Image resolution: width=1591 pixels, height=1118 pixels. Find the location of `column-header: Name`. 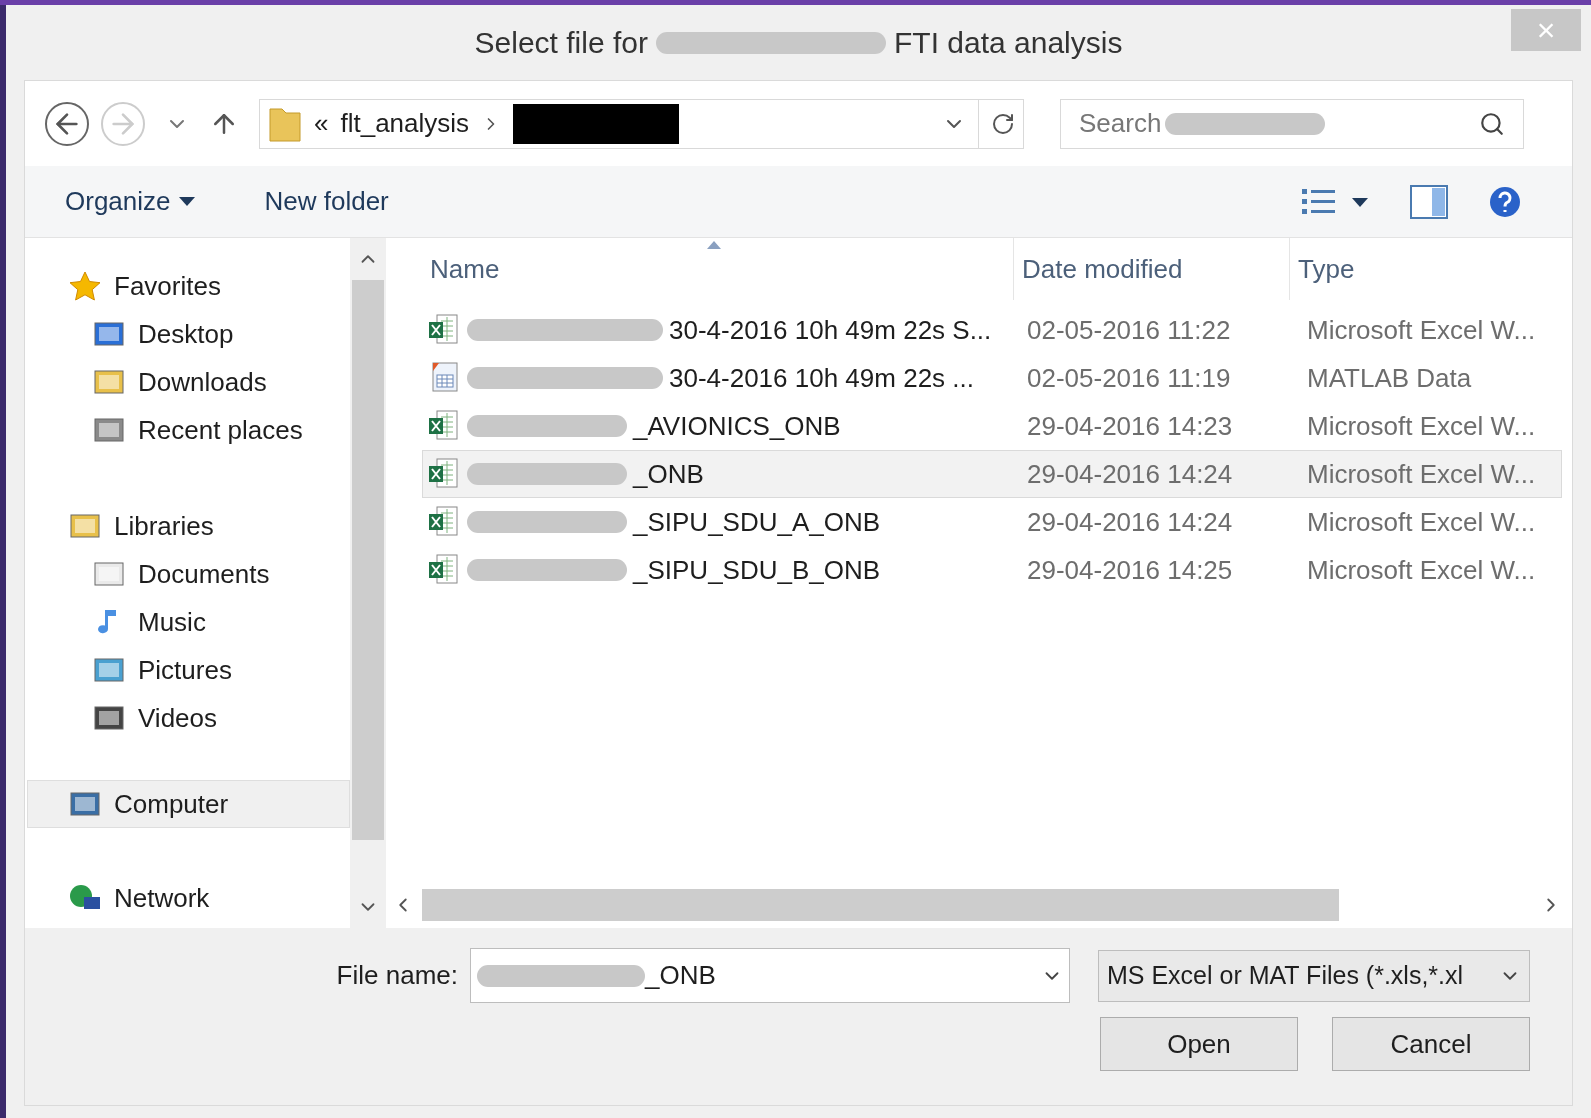

column-header: Name is located at coordinates (718, 269).